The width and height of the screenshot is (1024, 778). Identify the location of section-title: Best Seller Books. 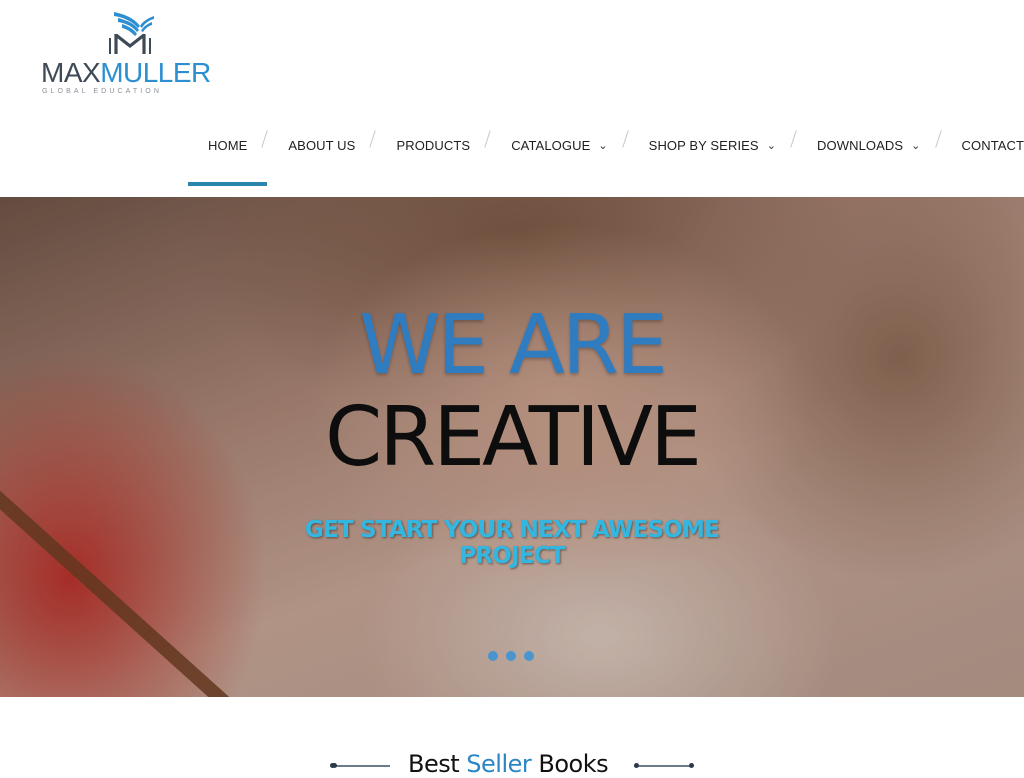
(508, 764).